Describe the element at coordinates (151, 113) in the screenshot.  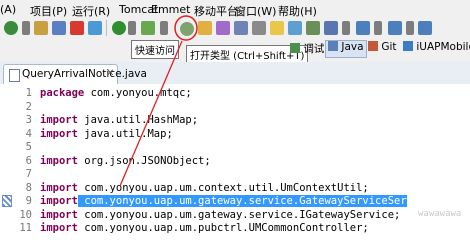
I see `annotation-arrow` at that location.